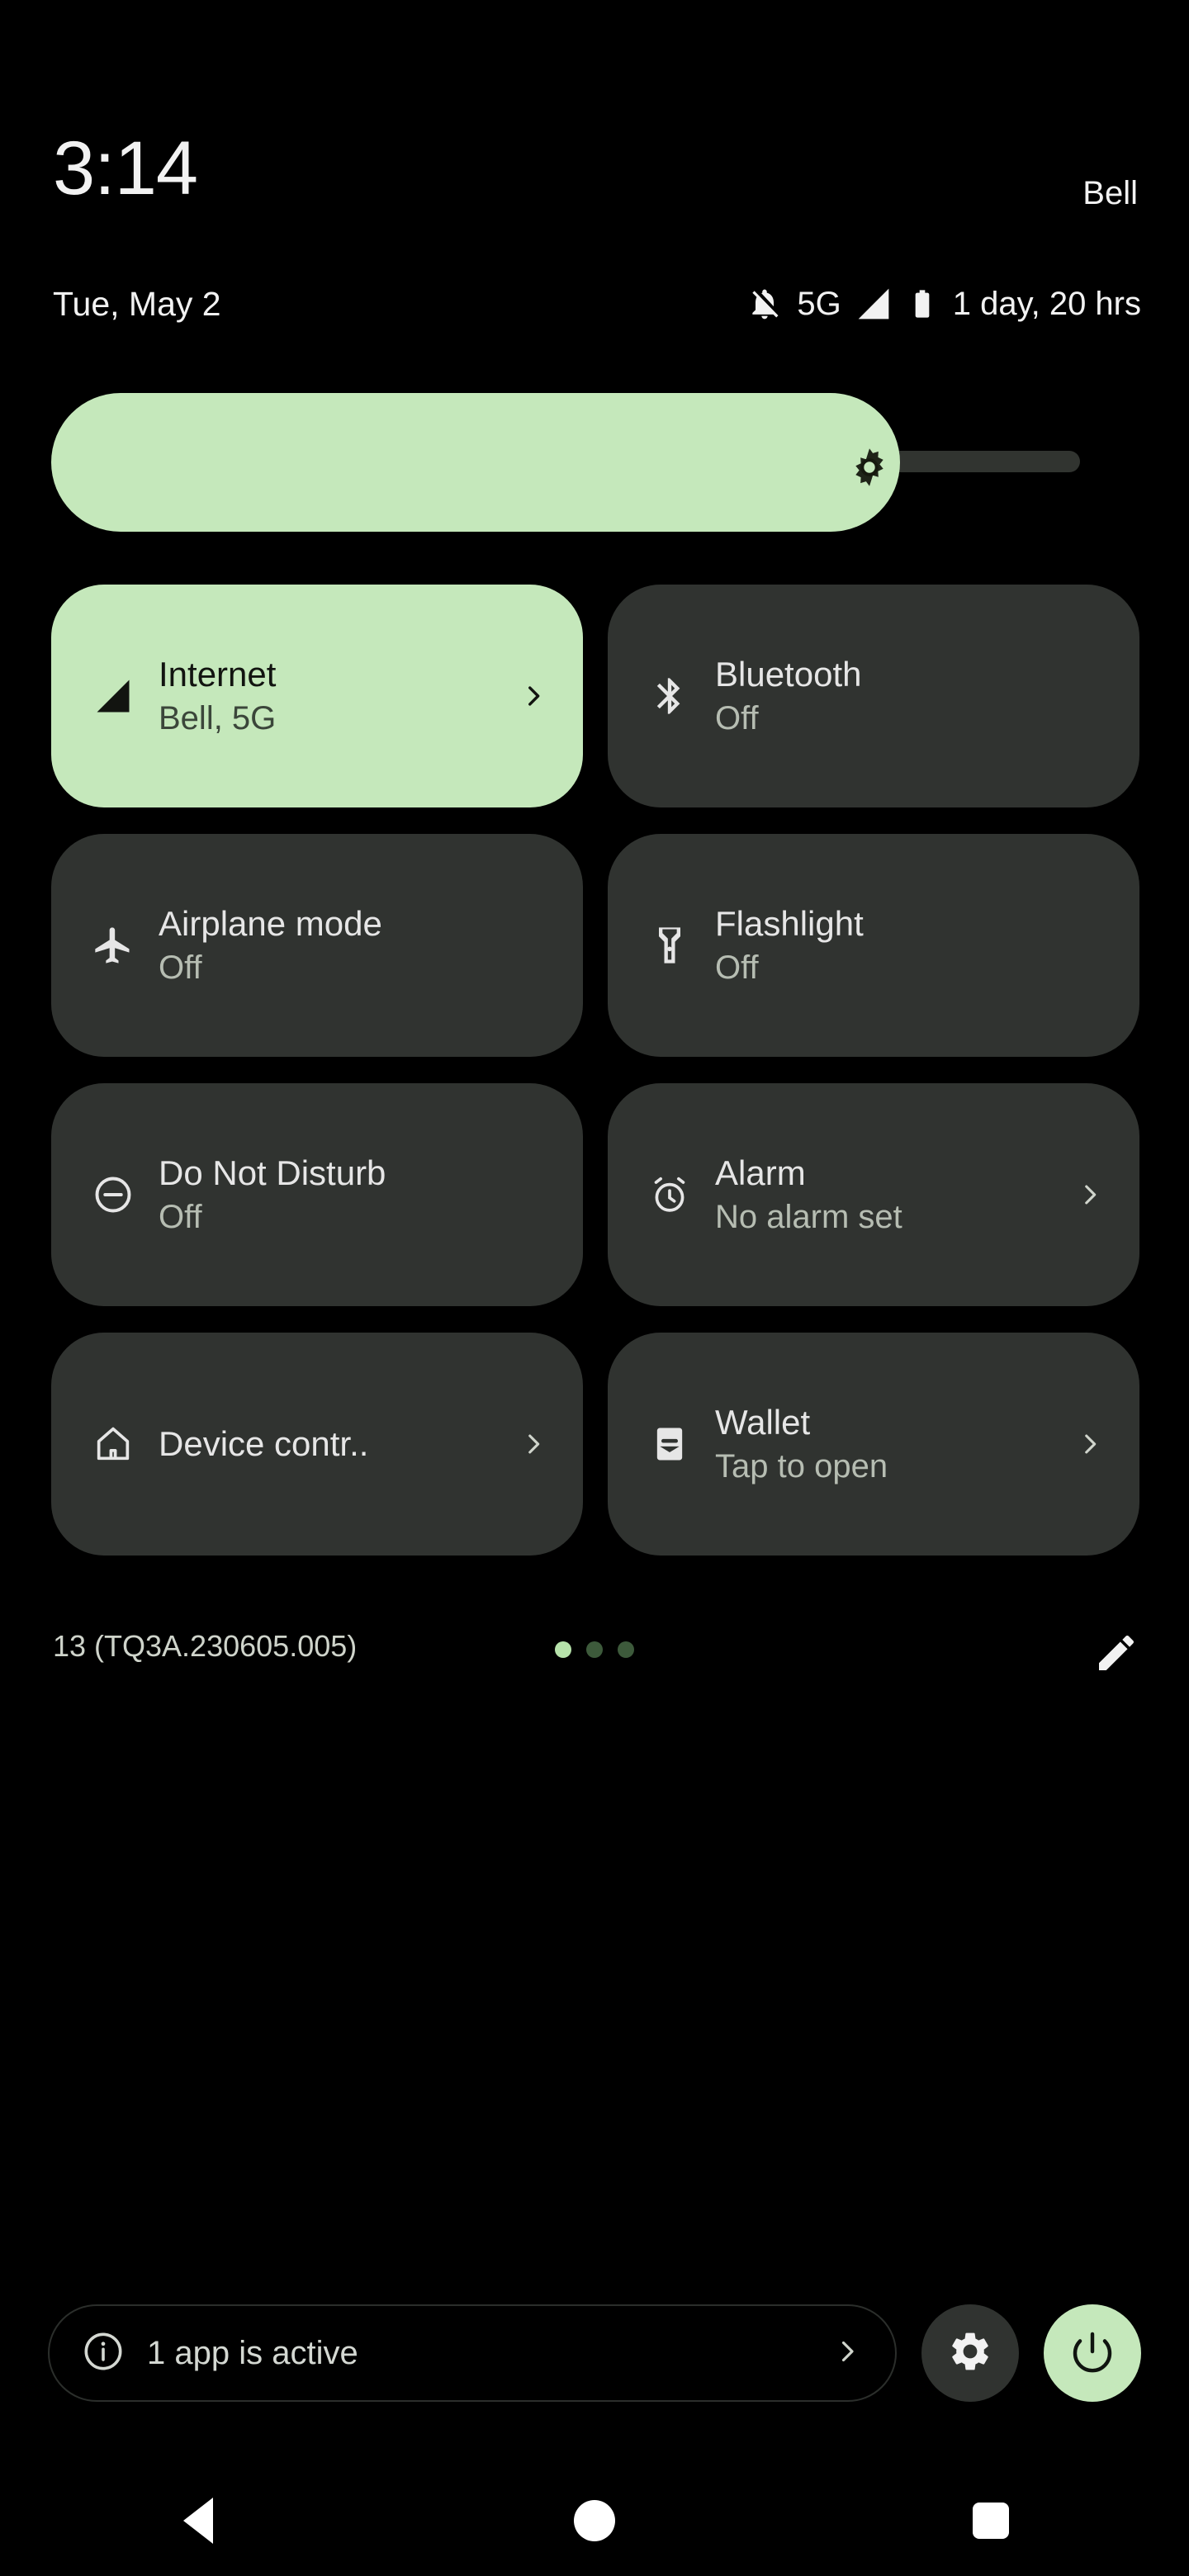  I want to click on tile-bluetooth: Bluetooth Off, so click(873, 696).